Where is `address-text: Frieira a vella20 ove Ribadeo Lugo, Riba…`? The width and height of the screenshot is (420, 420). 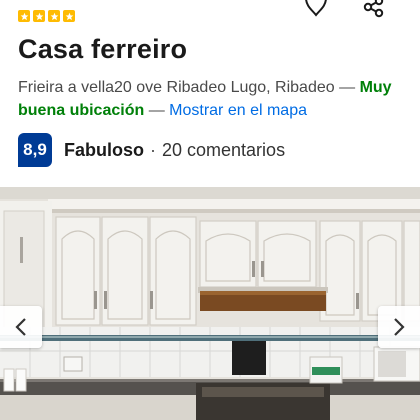
address-text: Frieira a vella20 ove Ribadeo Lugo, Riba… is located at coordinates (176, 87).